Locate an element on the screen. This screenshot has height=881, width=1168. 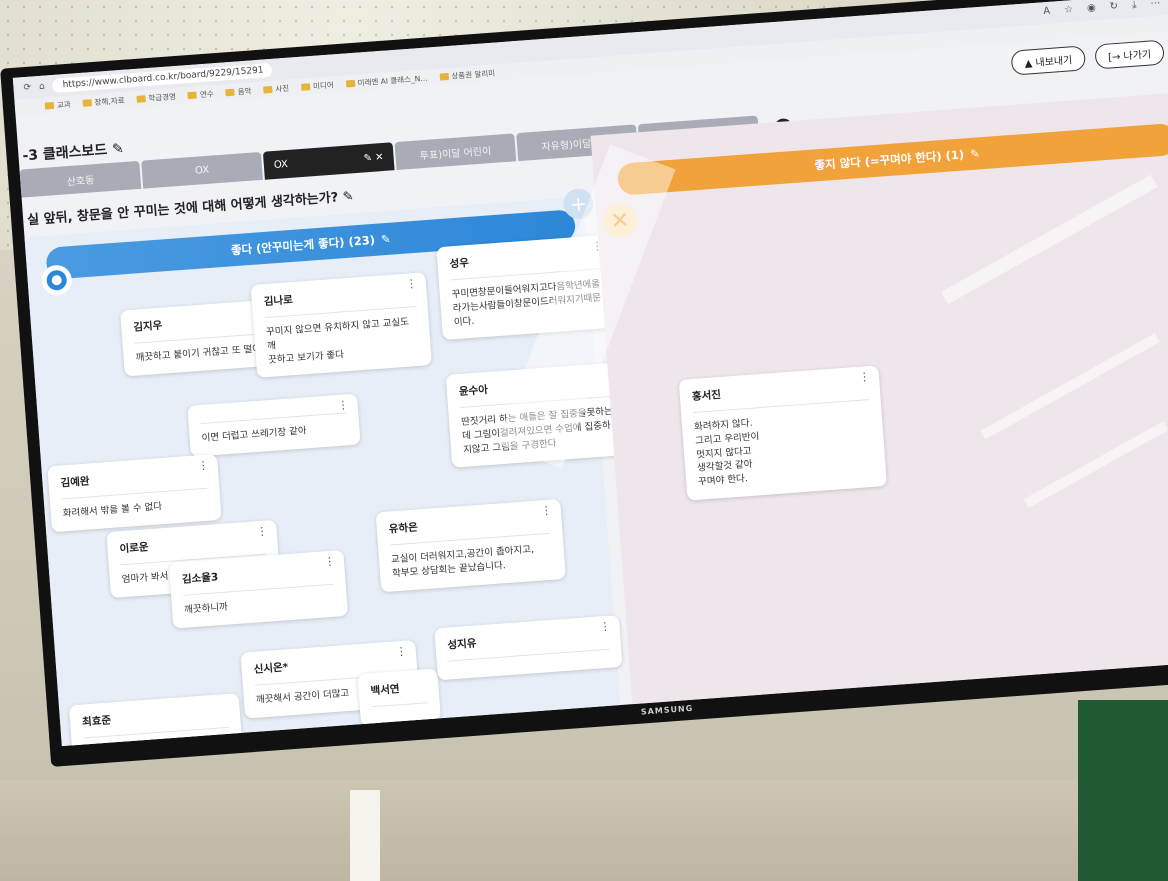
tab-active: OX ✎ ✕ is located at coordinates (328, 161).